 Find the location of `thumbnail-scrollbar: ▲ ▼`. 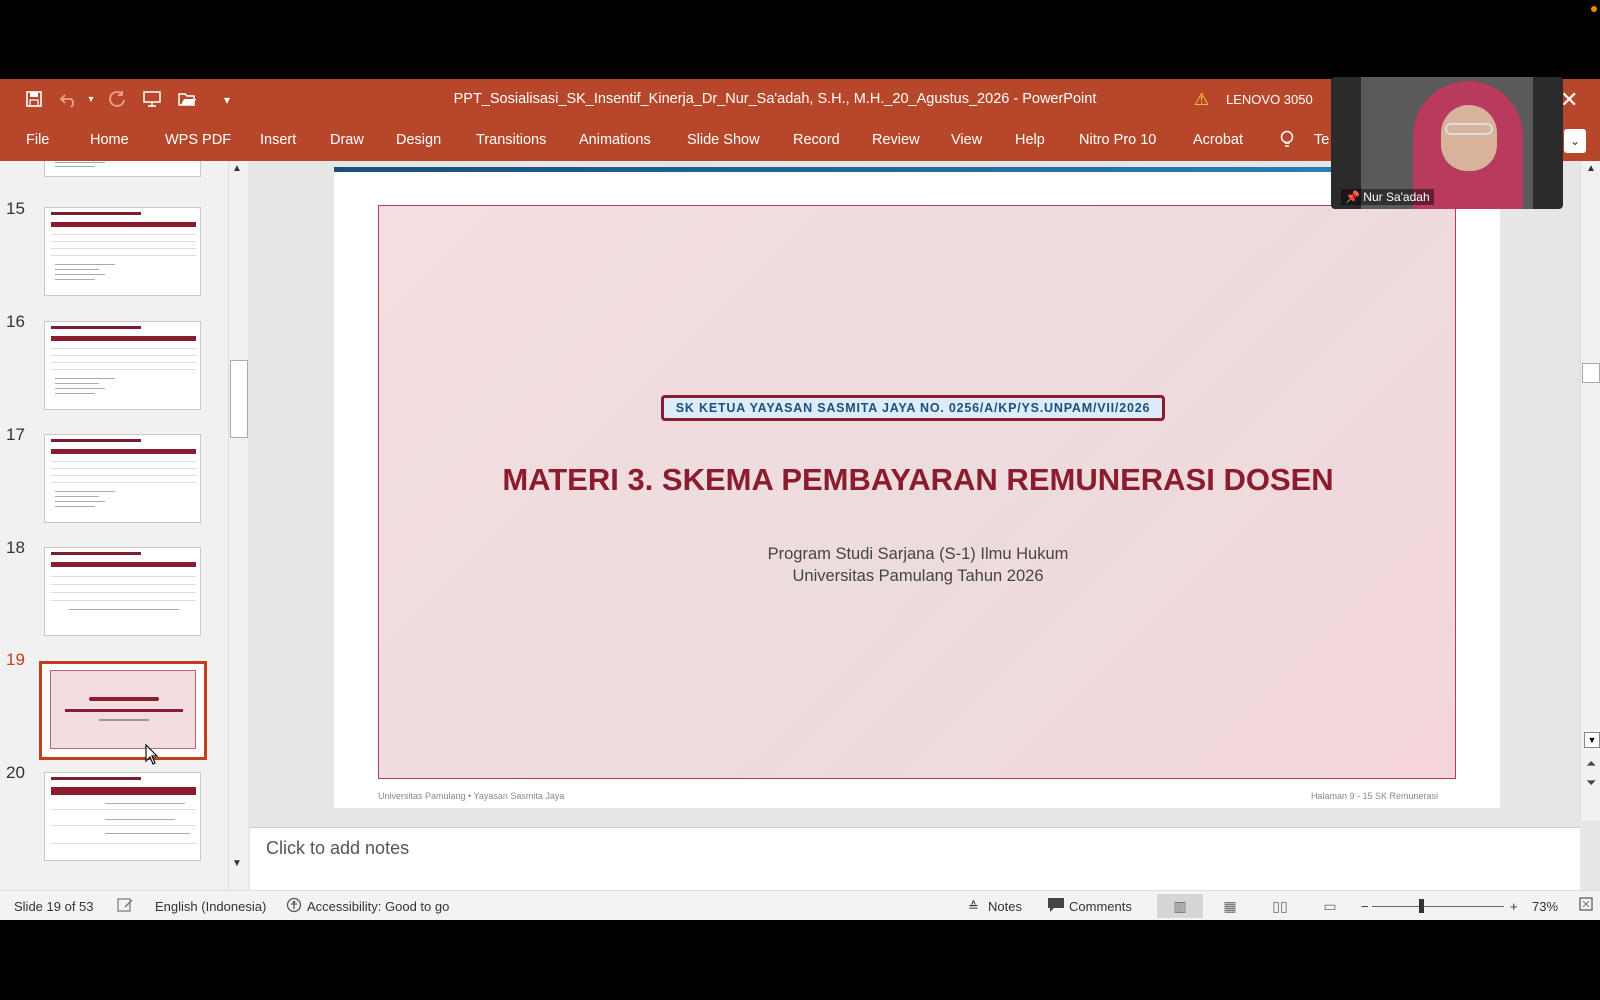

thumbnail-scrollbar: ▲ ▼ is located at coordinates (238, 525).